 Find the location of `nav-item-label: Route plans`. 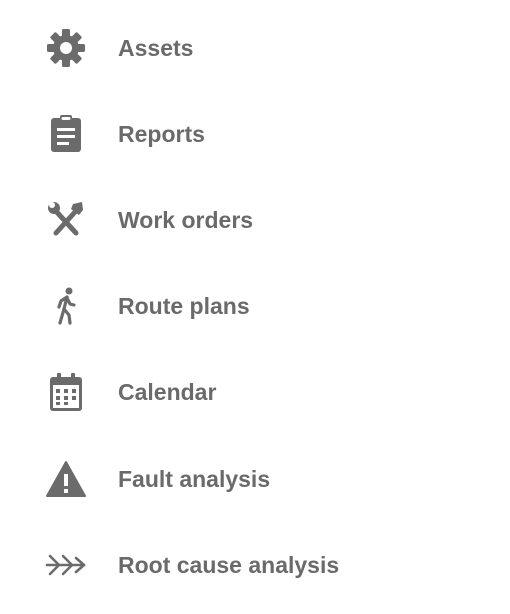

nav-item-label: Route plans is located at coordinates (184, 306).